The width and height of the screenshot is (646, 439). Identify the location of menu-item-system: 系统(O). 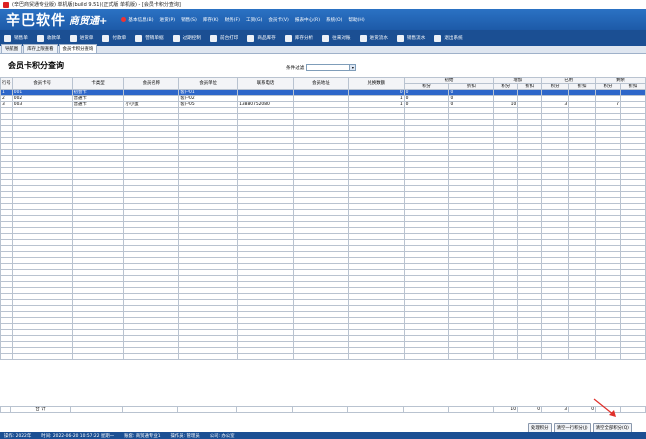
(334, 20).